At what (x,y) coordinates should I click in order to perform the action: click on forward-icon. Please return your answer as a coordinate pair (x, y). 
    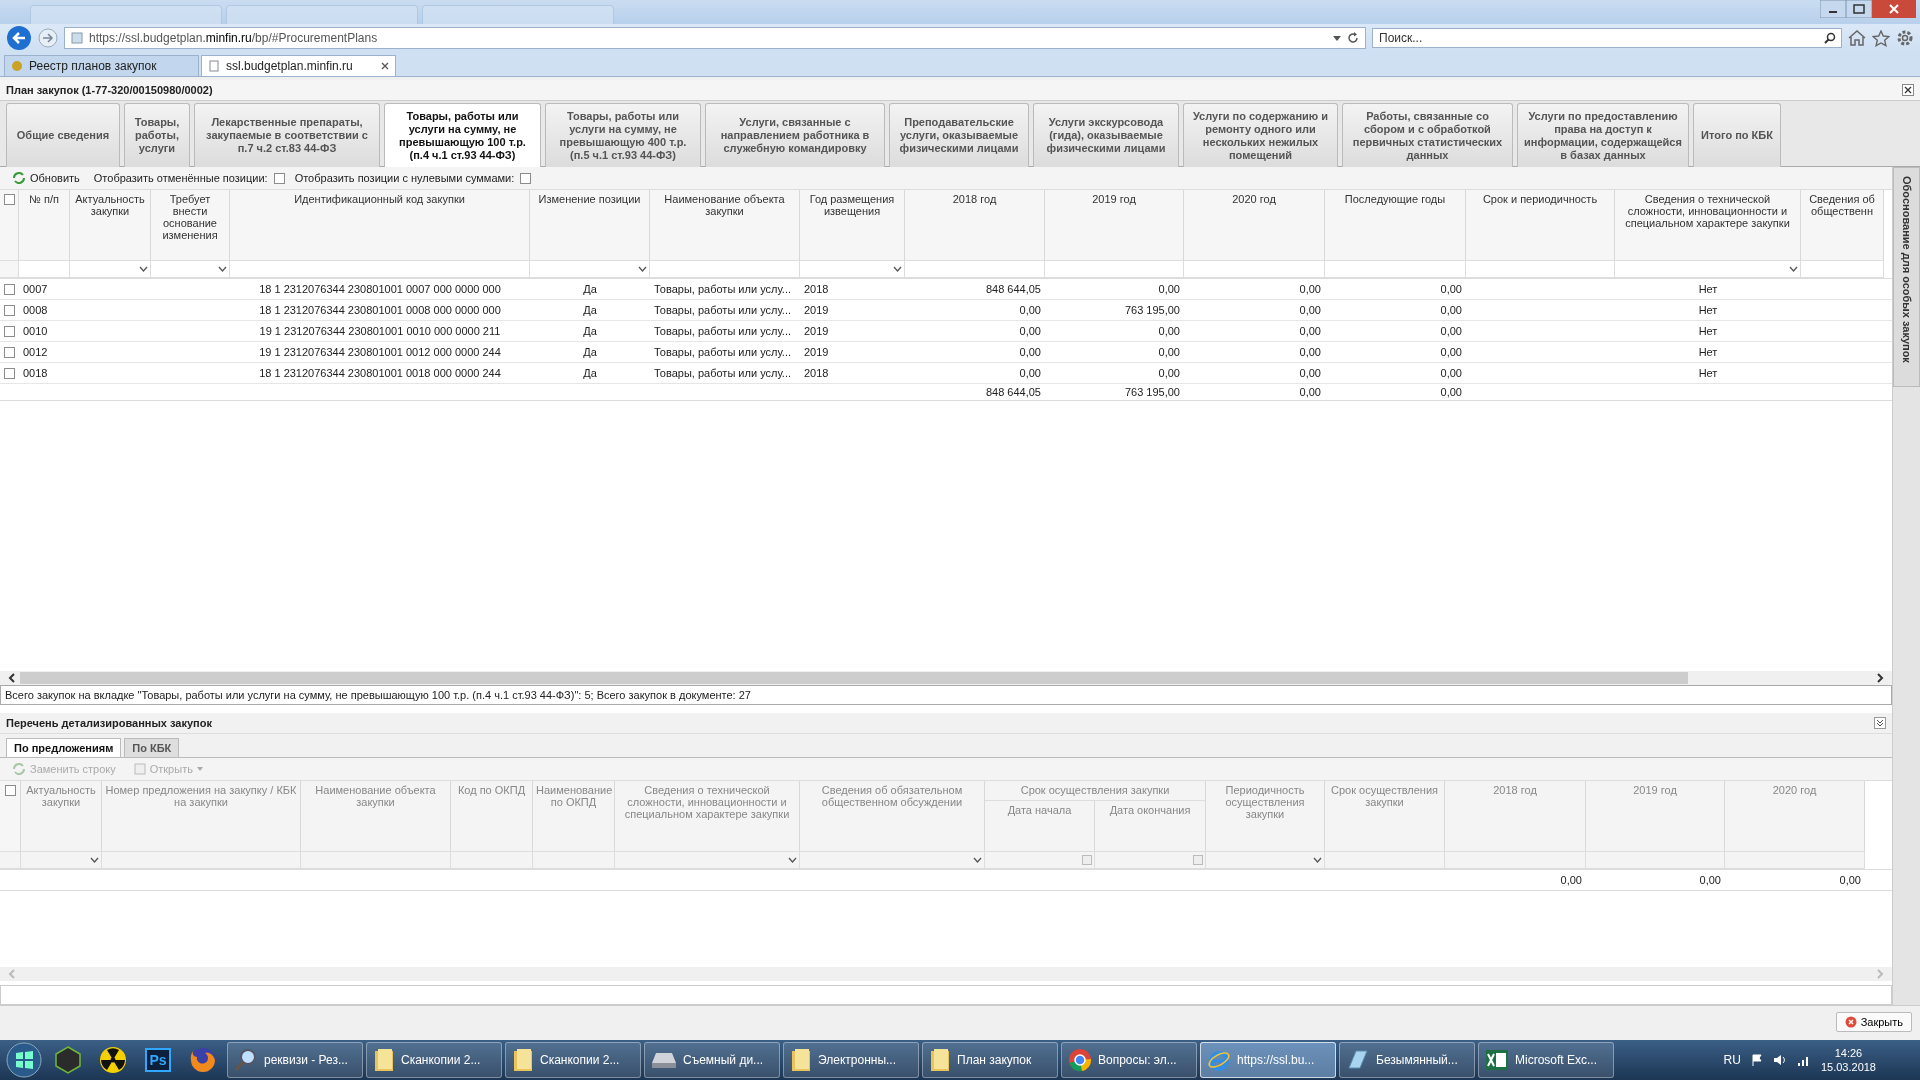
    Looking at the image, I should click on (48, 38).